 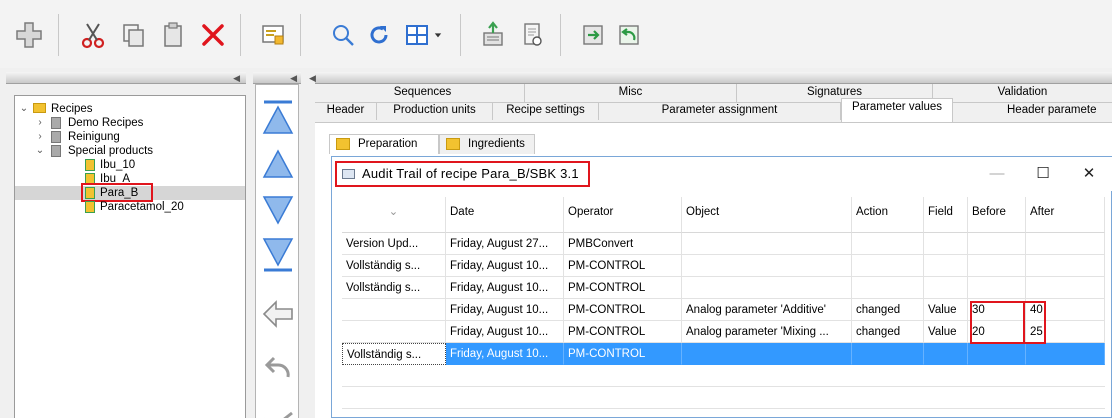 I want to click on tab-misc: Misc, so click(x=631, y=93).